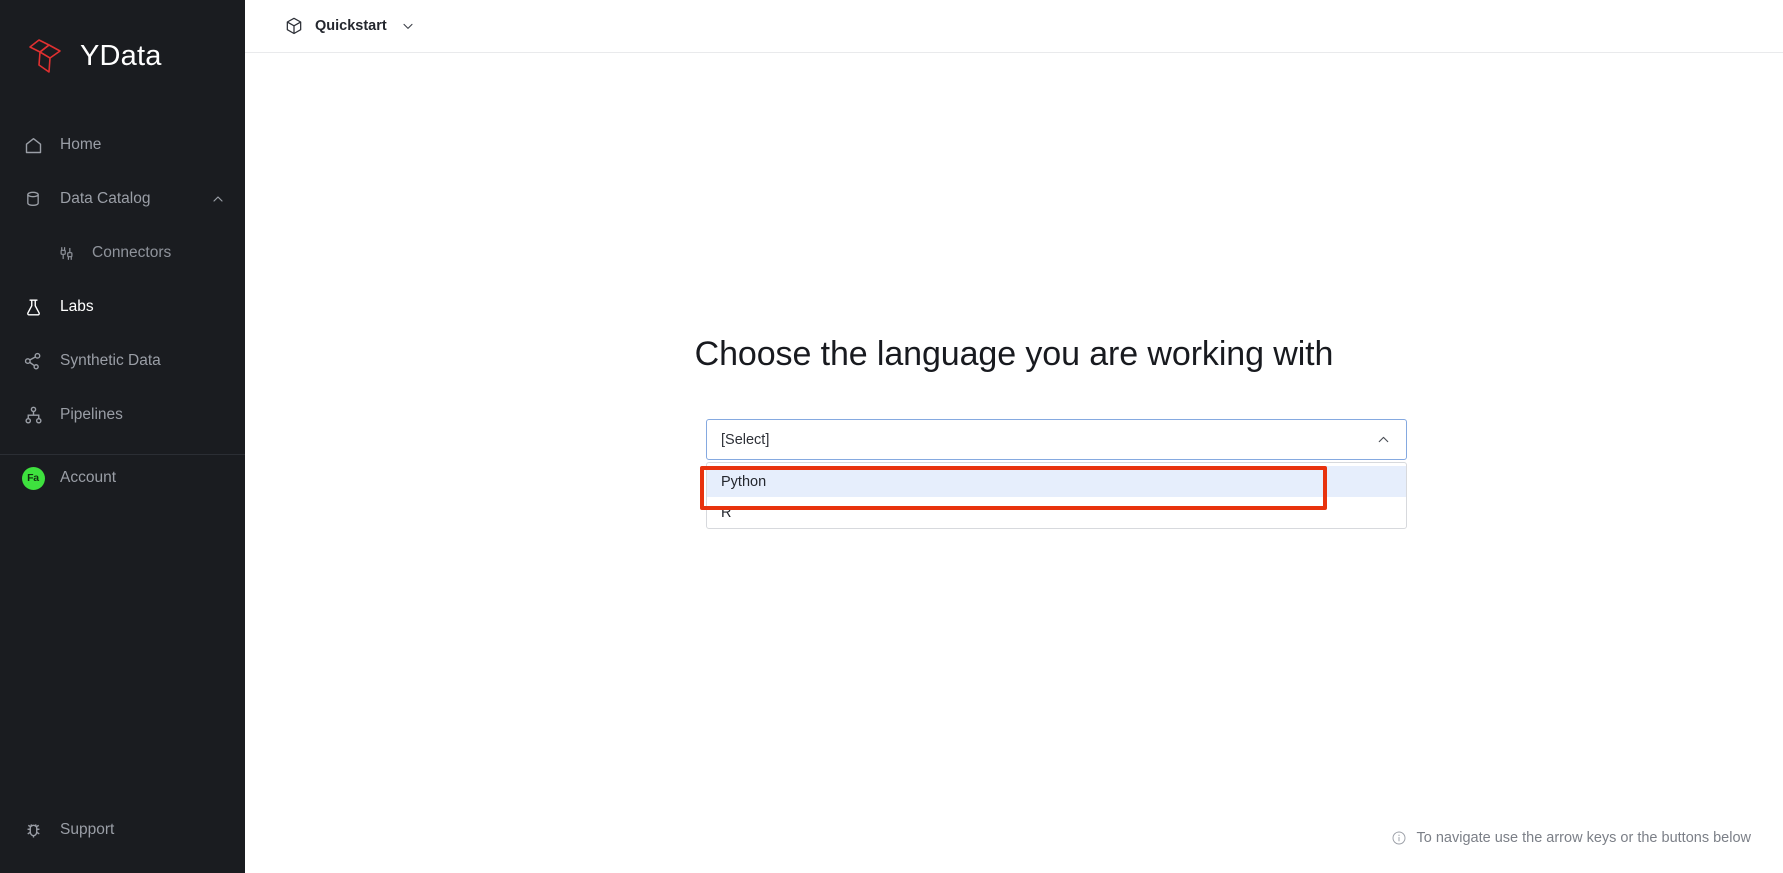  I want to click on chevron-down-icon, so click(408, 26).